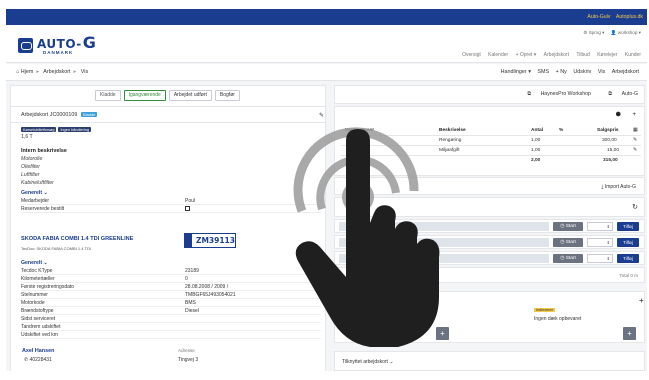 The image size is (649, 380). I want to click on phone-number: 40228431, so click(40, 360).